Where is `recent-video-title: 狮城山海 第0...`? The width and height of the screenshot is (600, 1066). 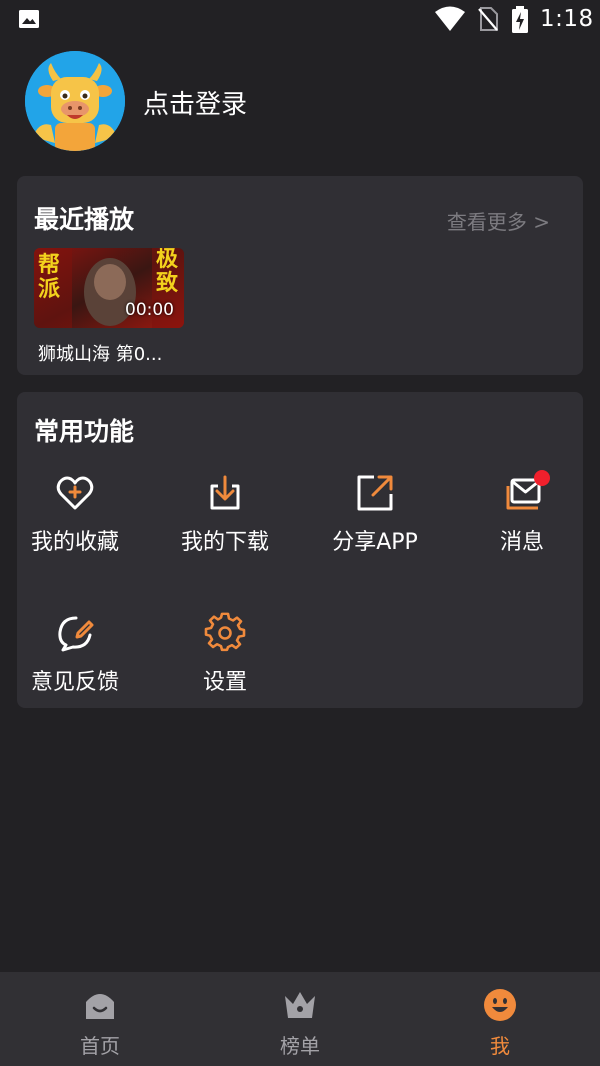
recent-video-title: 狮城山海 第0... is located at coordinates (100, 353).